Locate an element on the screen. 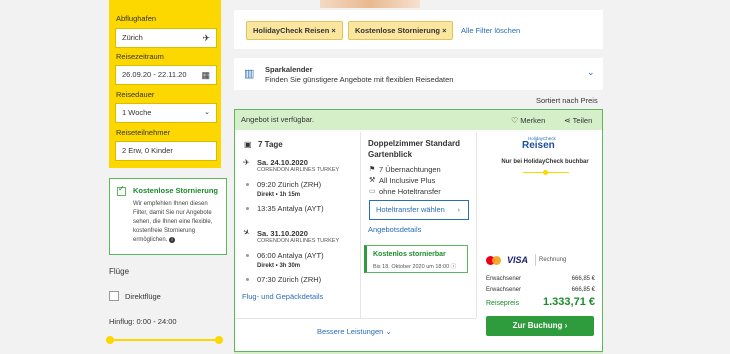 The width and height of the screenshot is (730, 354). food-icon: ⚒ is located at coordinates (372, 180).